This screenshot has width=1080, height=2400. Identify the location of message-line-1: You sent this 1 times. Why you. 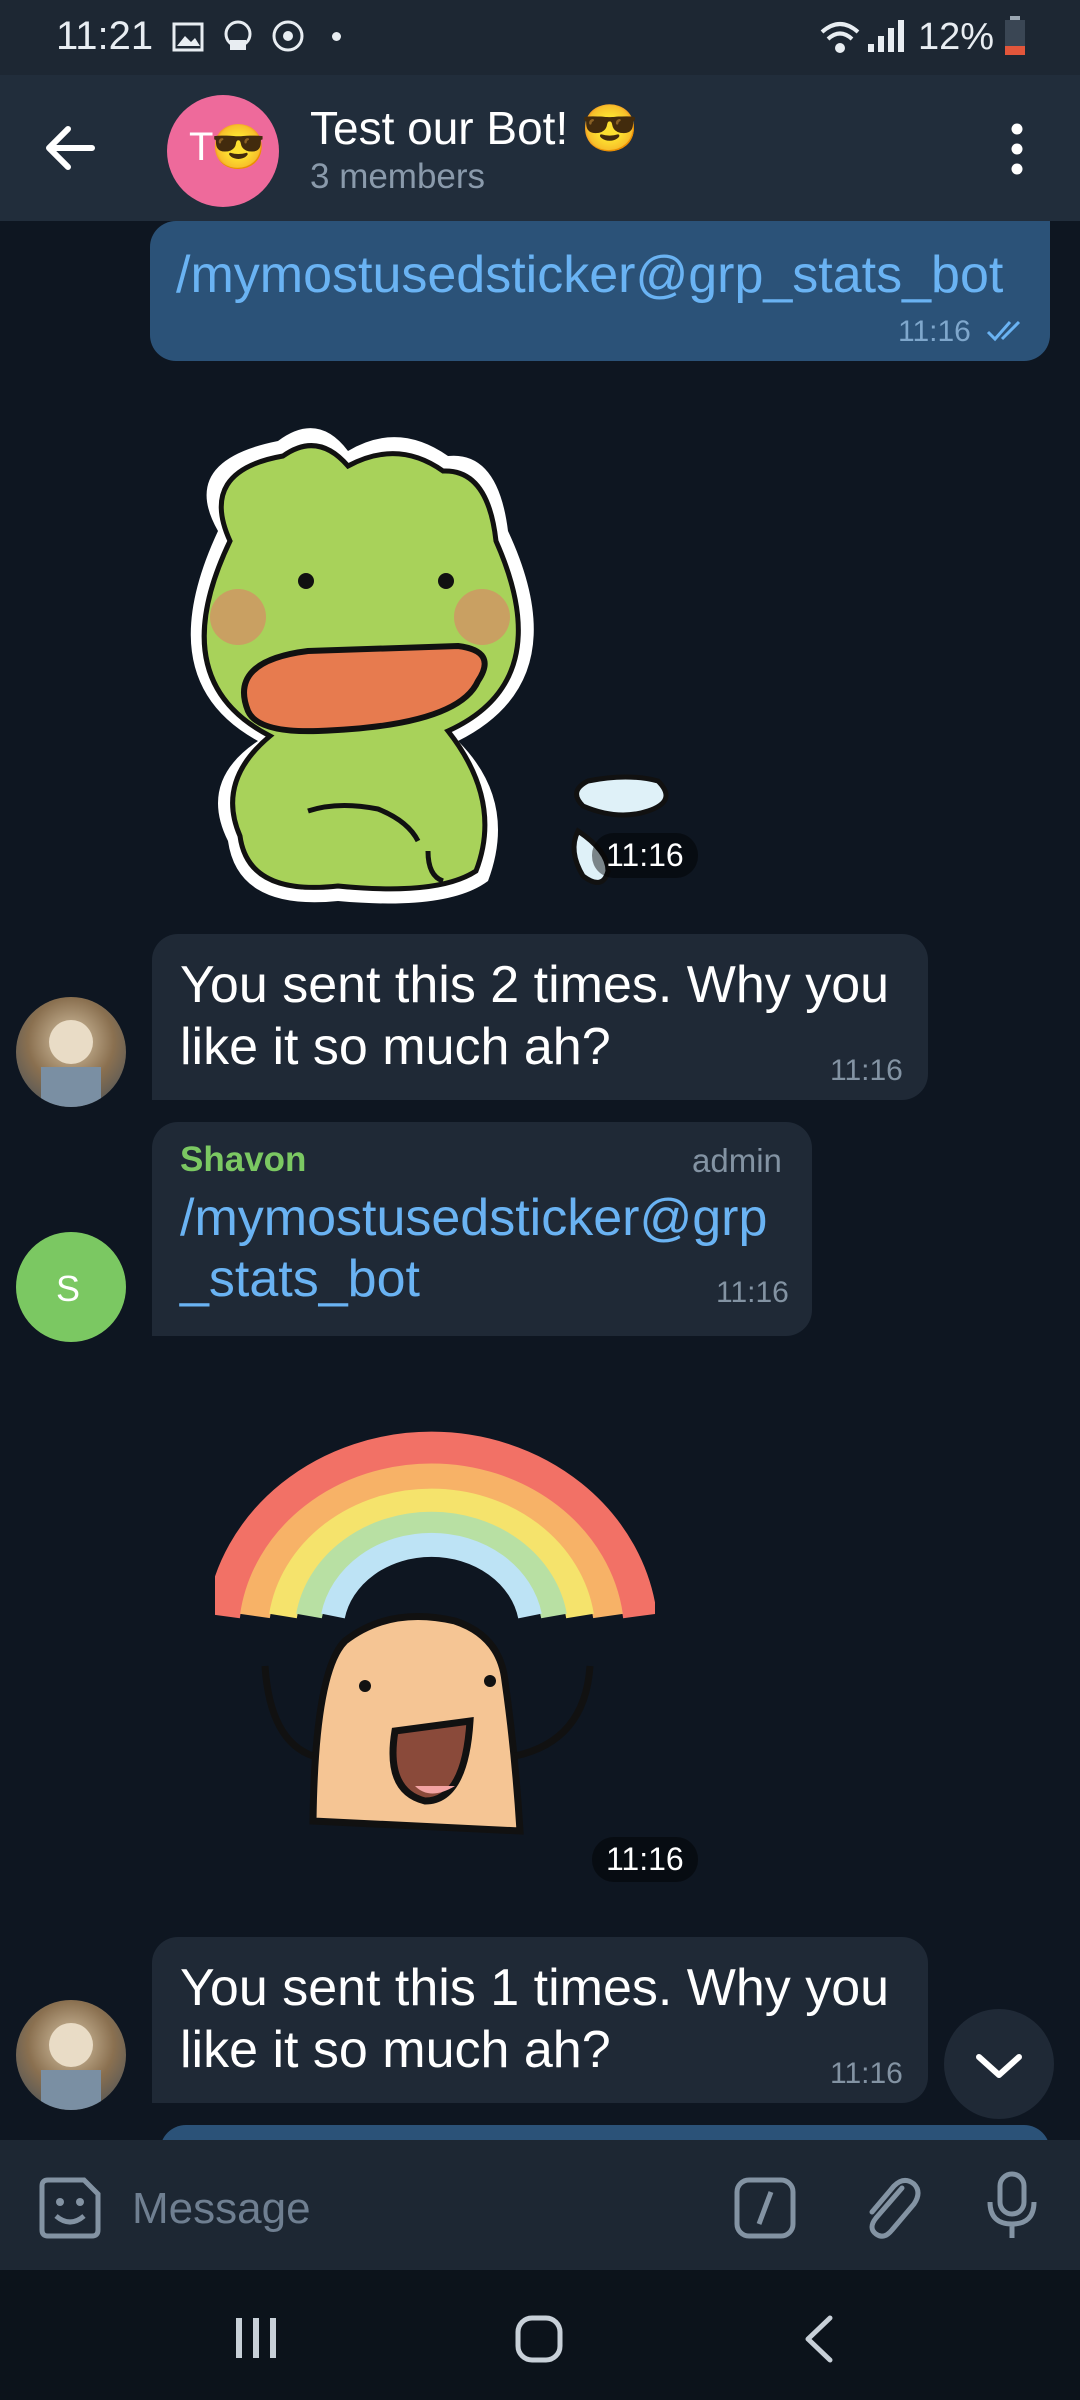
(535, 1988).